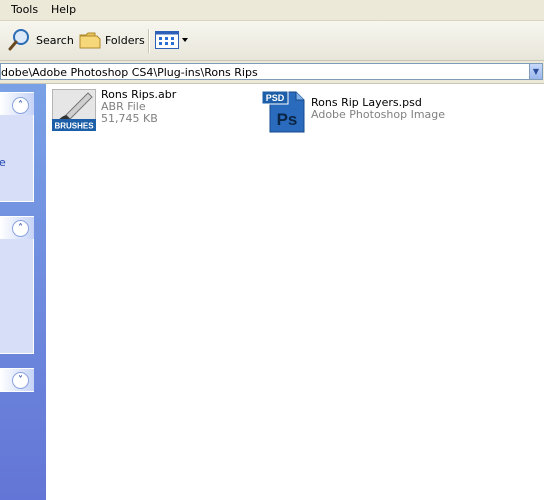 Image resolution: width=544 pixels, height=500 pixels. I want to click on ps-icon-text: Ps, so click(287, 119).